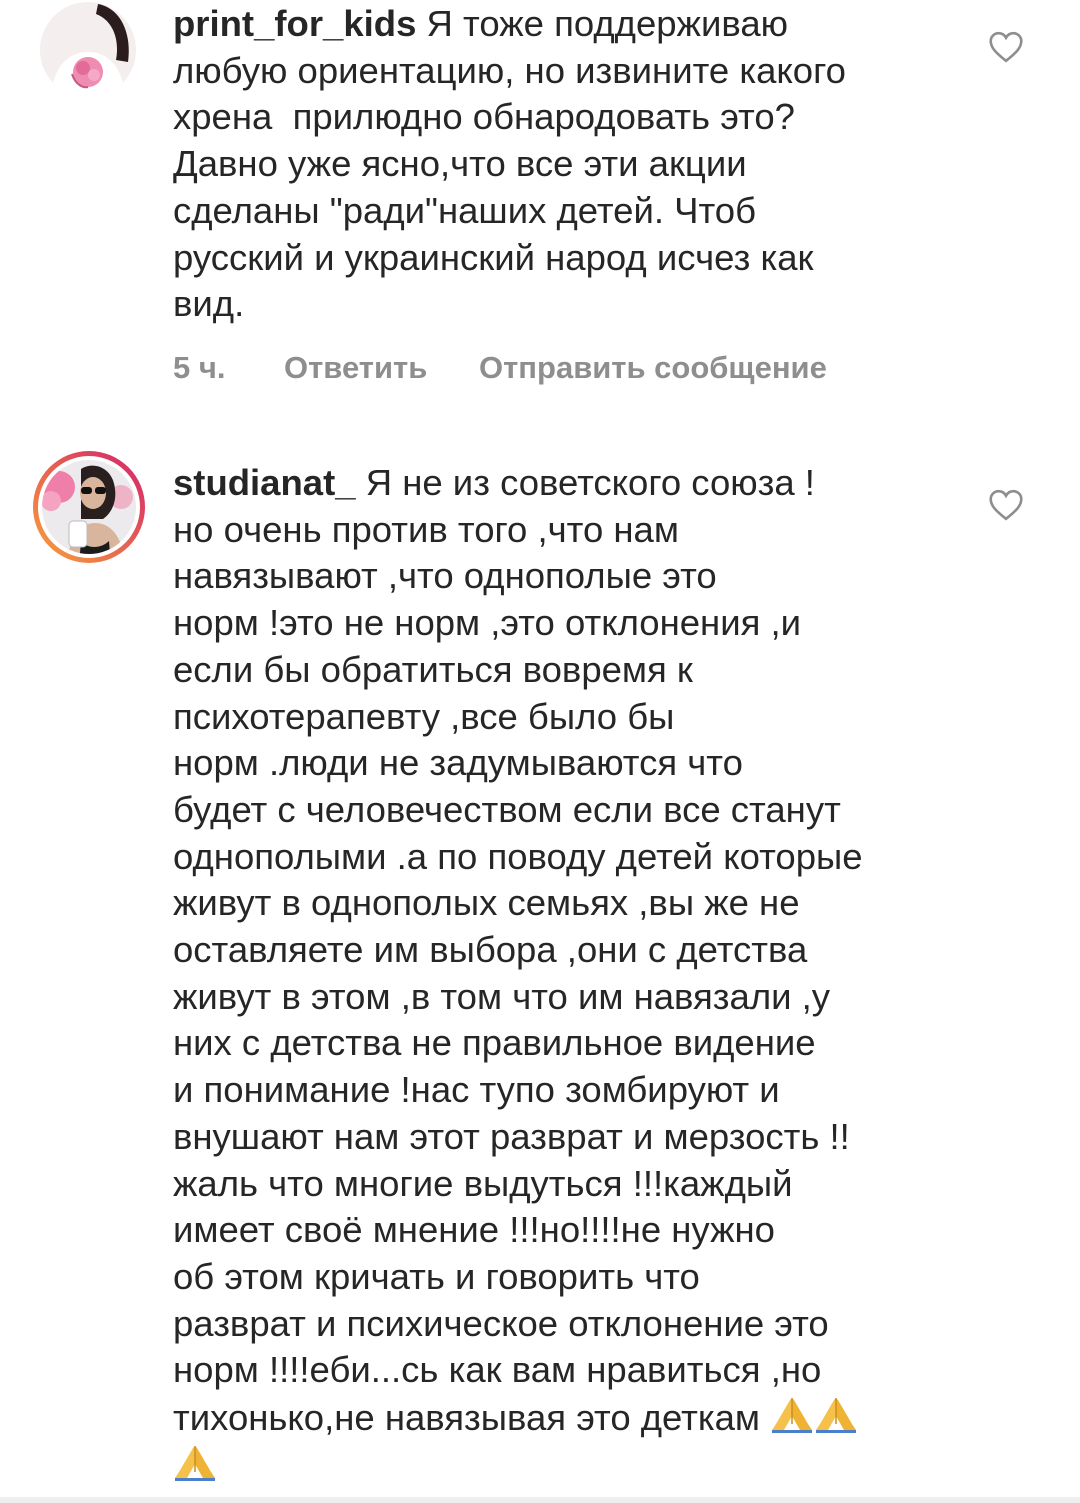 Image resolution: width=1080 pixels, height=1503 pixels. Describe the element at coordinates (464, 210) in the screenshot. I see `comment-line: сделаны "ради"наших детей. Чтоб` at that location.